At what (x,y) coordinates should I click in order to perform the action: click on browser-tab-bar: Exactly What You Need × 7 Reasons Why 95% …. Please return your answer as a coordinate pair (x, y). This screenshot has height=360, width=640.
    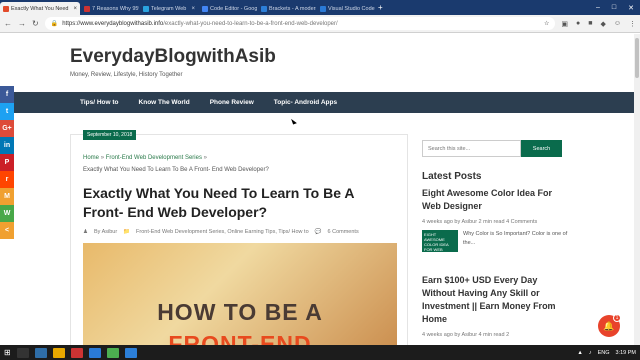
    Looking at the image, I should click on (320, 7).